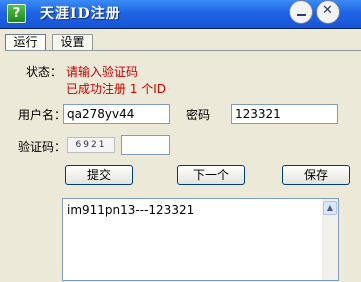  Describe the element at coordinates (131, 210) in the screenshot. I see `log-line: im911pn13---123321` at that location.